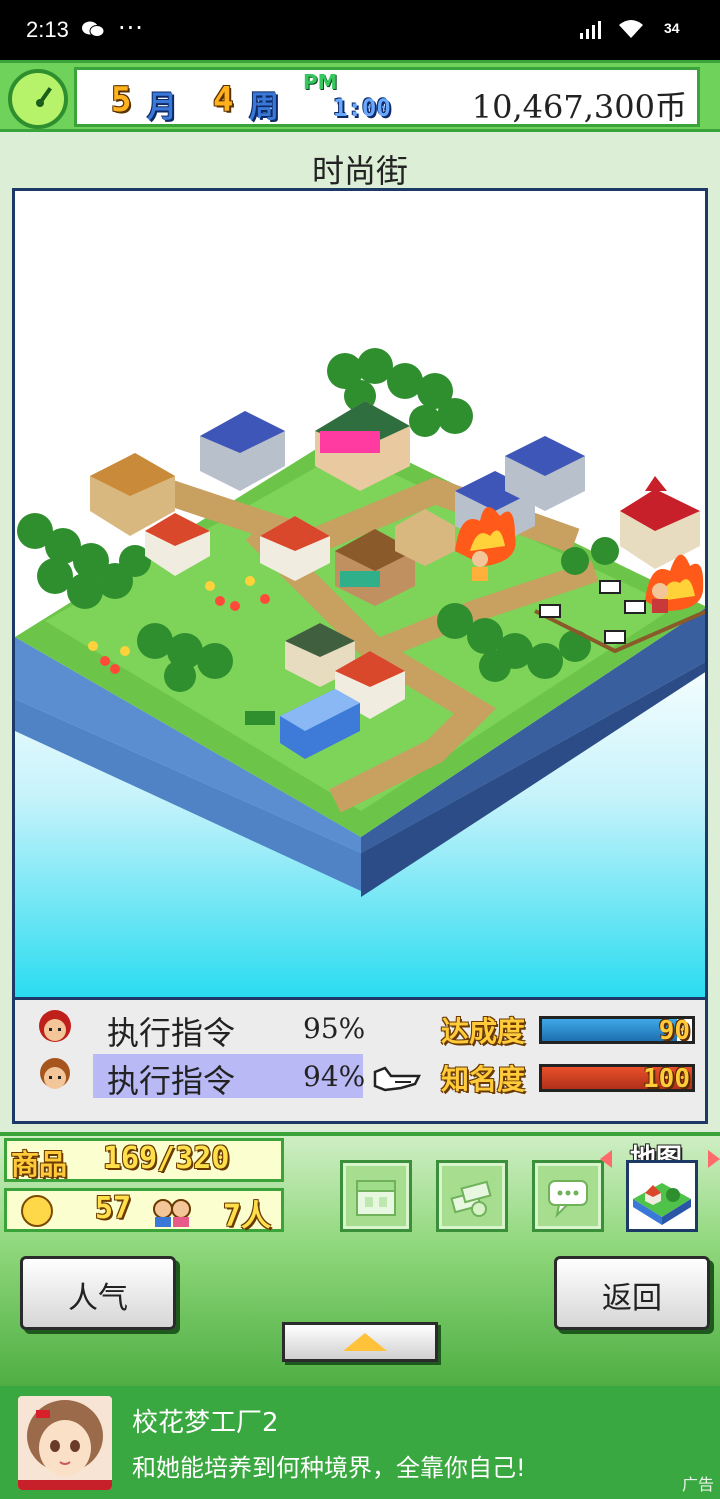  What do you see at coordinates (247, 1216) in the screenshot?
I see `people-count: 7人` at bounding box center [247, 1216].